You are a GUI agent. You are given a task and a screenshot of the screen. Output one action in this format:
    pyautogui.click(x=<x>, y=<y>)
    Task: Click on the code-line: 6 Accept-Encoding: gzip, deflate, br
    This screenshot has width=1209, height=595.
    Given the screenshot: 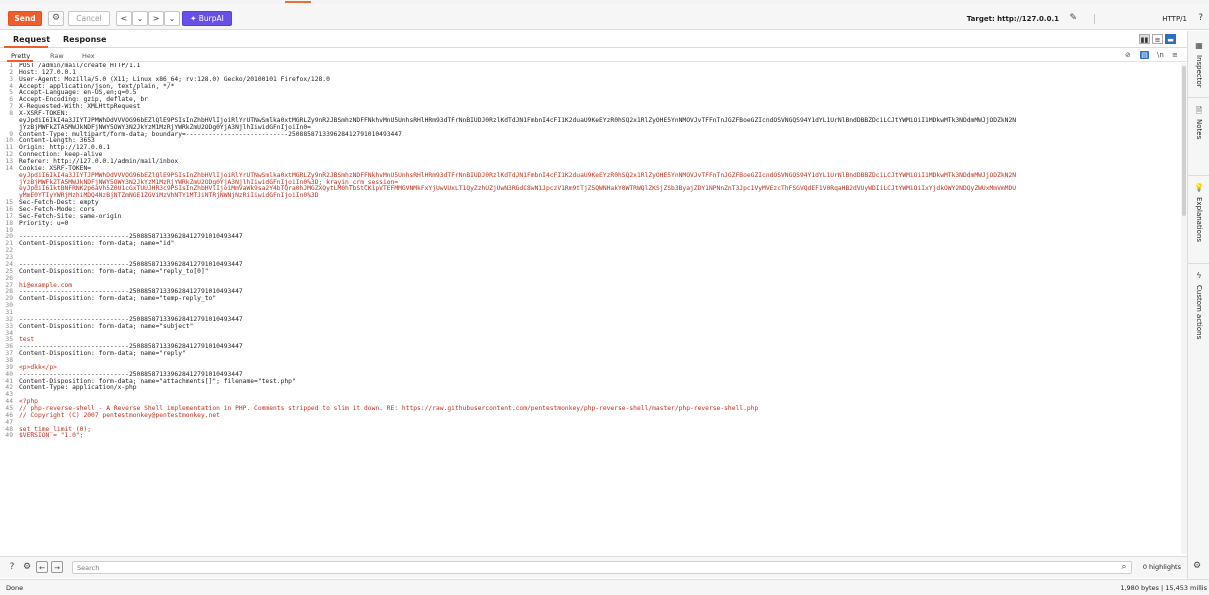 What is the action you would take?
    pyautogui.click(x=593, y=100)
    